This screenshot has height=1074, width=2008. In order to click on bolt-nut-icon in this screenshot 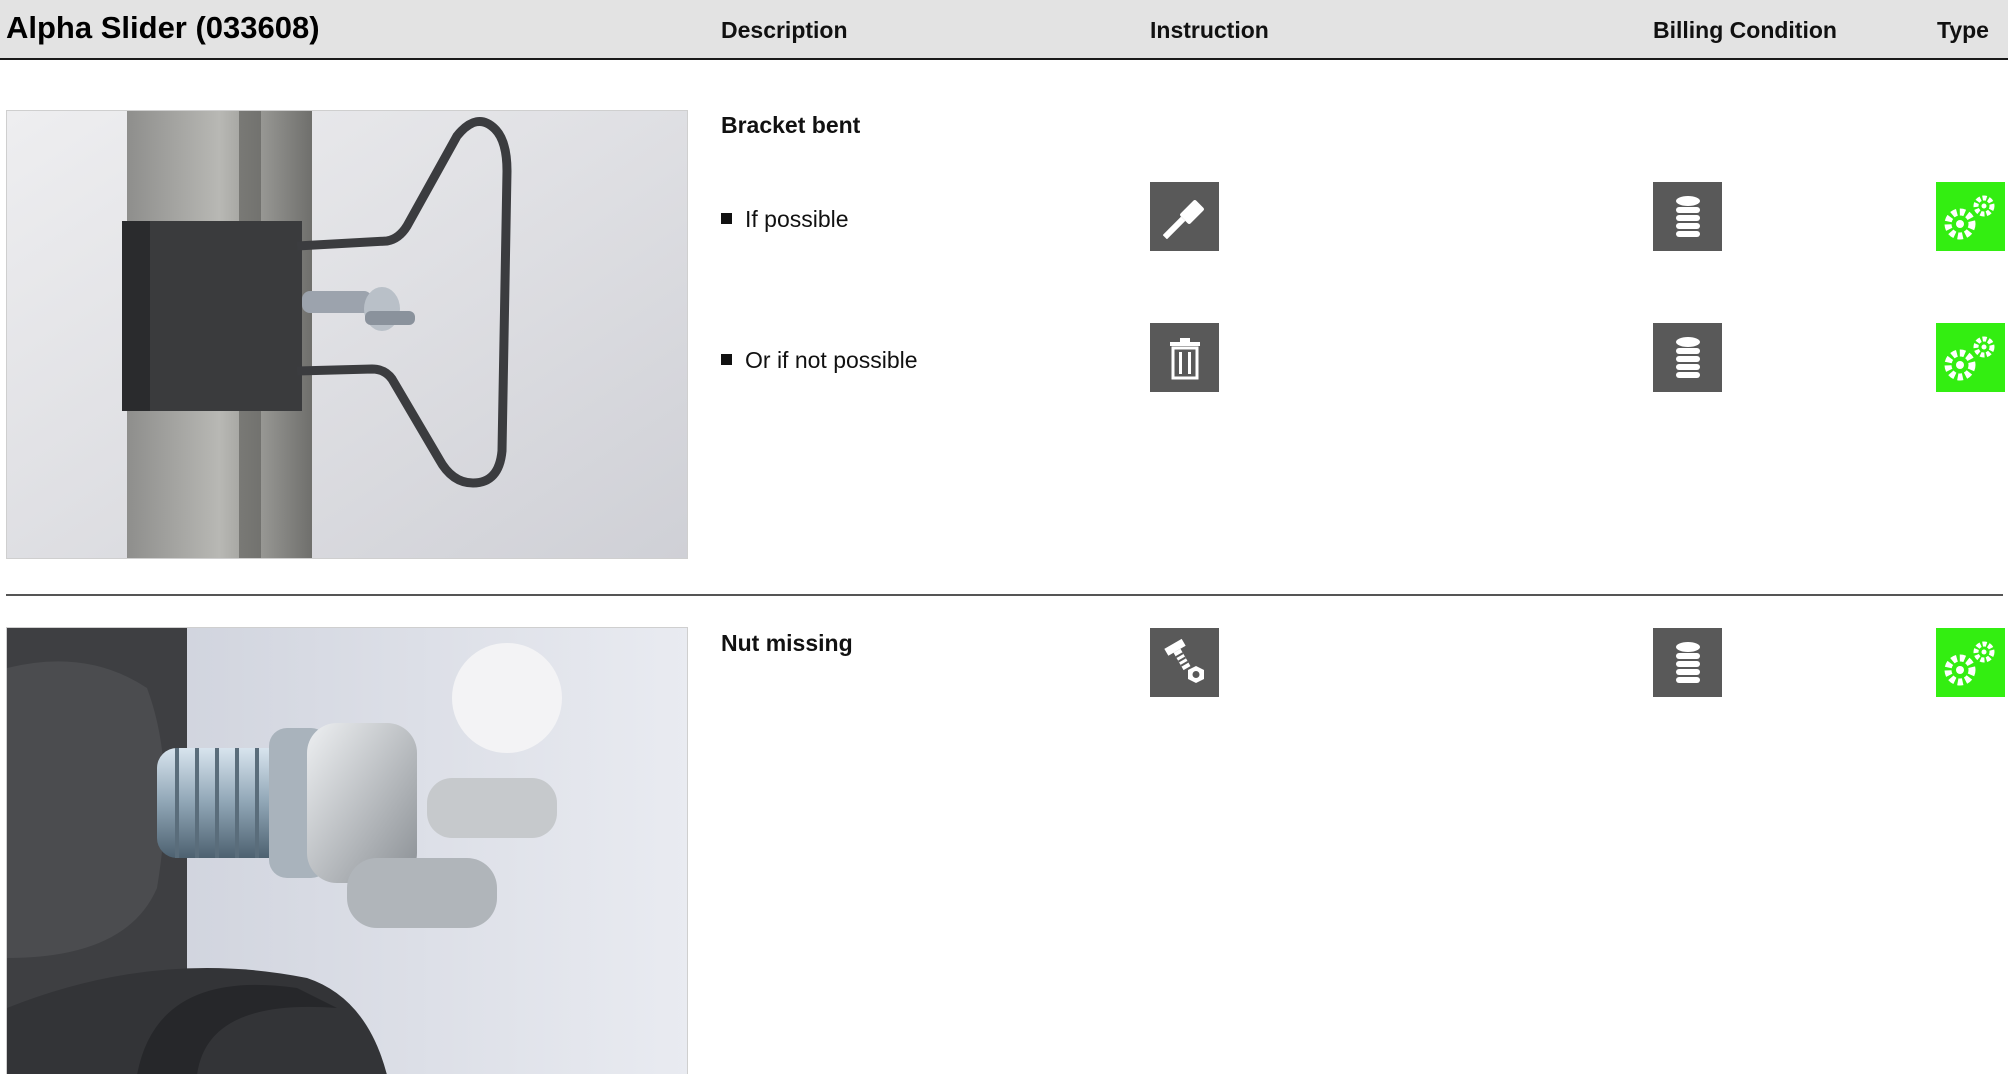, I will do `click(1184, 662)`.